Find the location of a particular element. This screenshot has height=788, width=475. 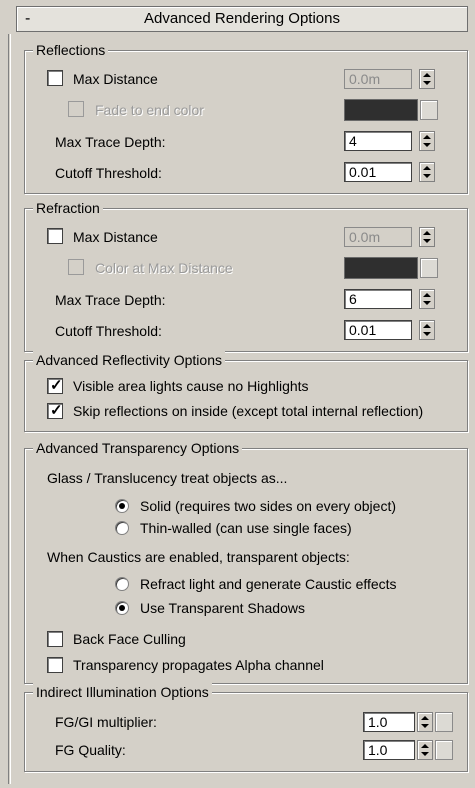

refraction-max-trace-depth-input: 6 is located at coordinates (378, 299).